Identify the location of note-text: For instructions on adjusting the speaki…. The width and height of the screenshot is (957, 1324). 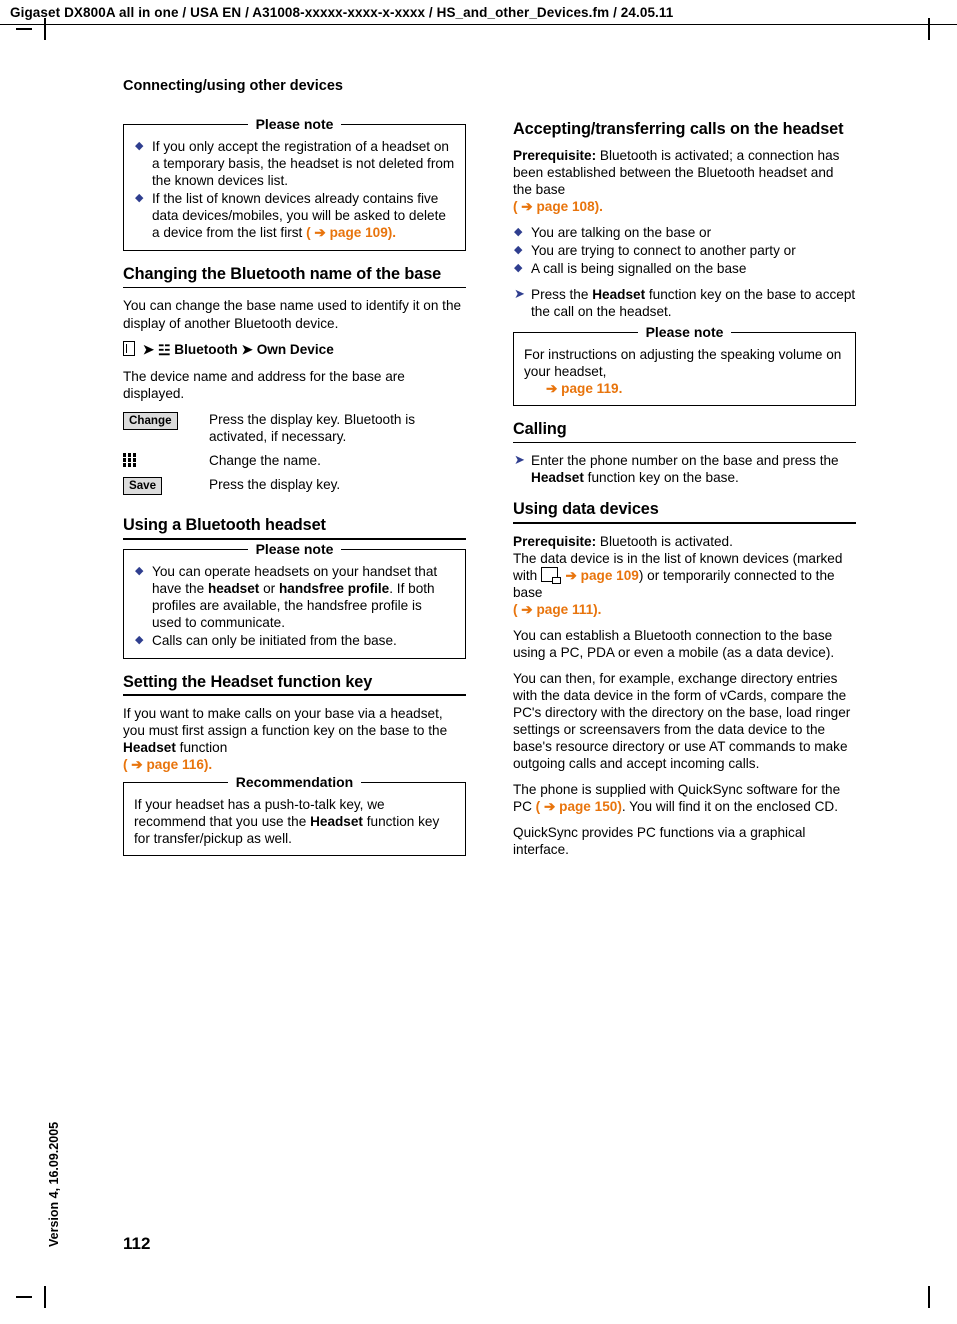
(683, 372).